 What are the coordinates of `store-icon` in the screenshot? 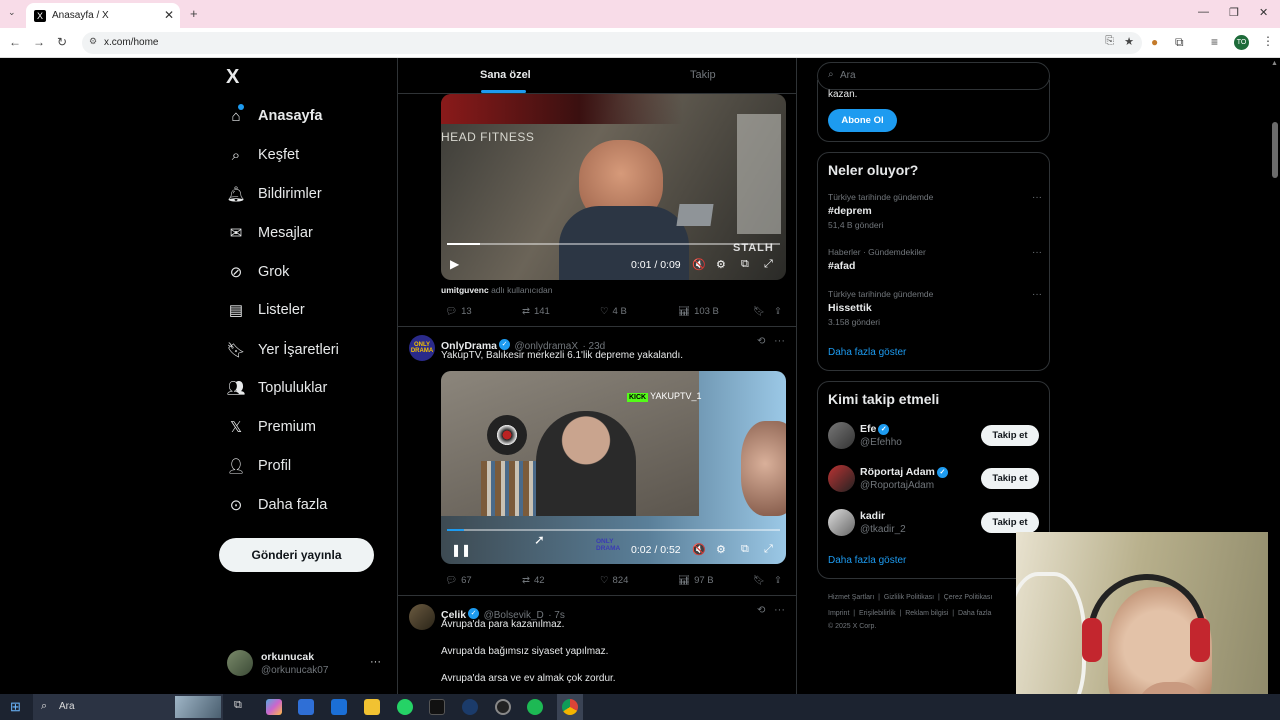 It's located at (306, 707).